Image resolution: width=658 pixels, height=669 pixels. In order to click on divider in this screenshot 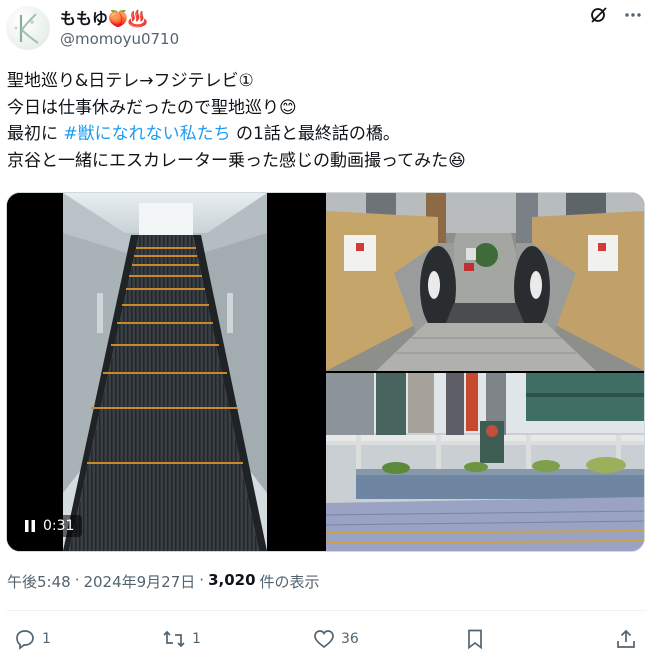, I will do `click(326, 610)`.